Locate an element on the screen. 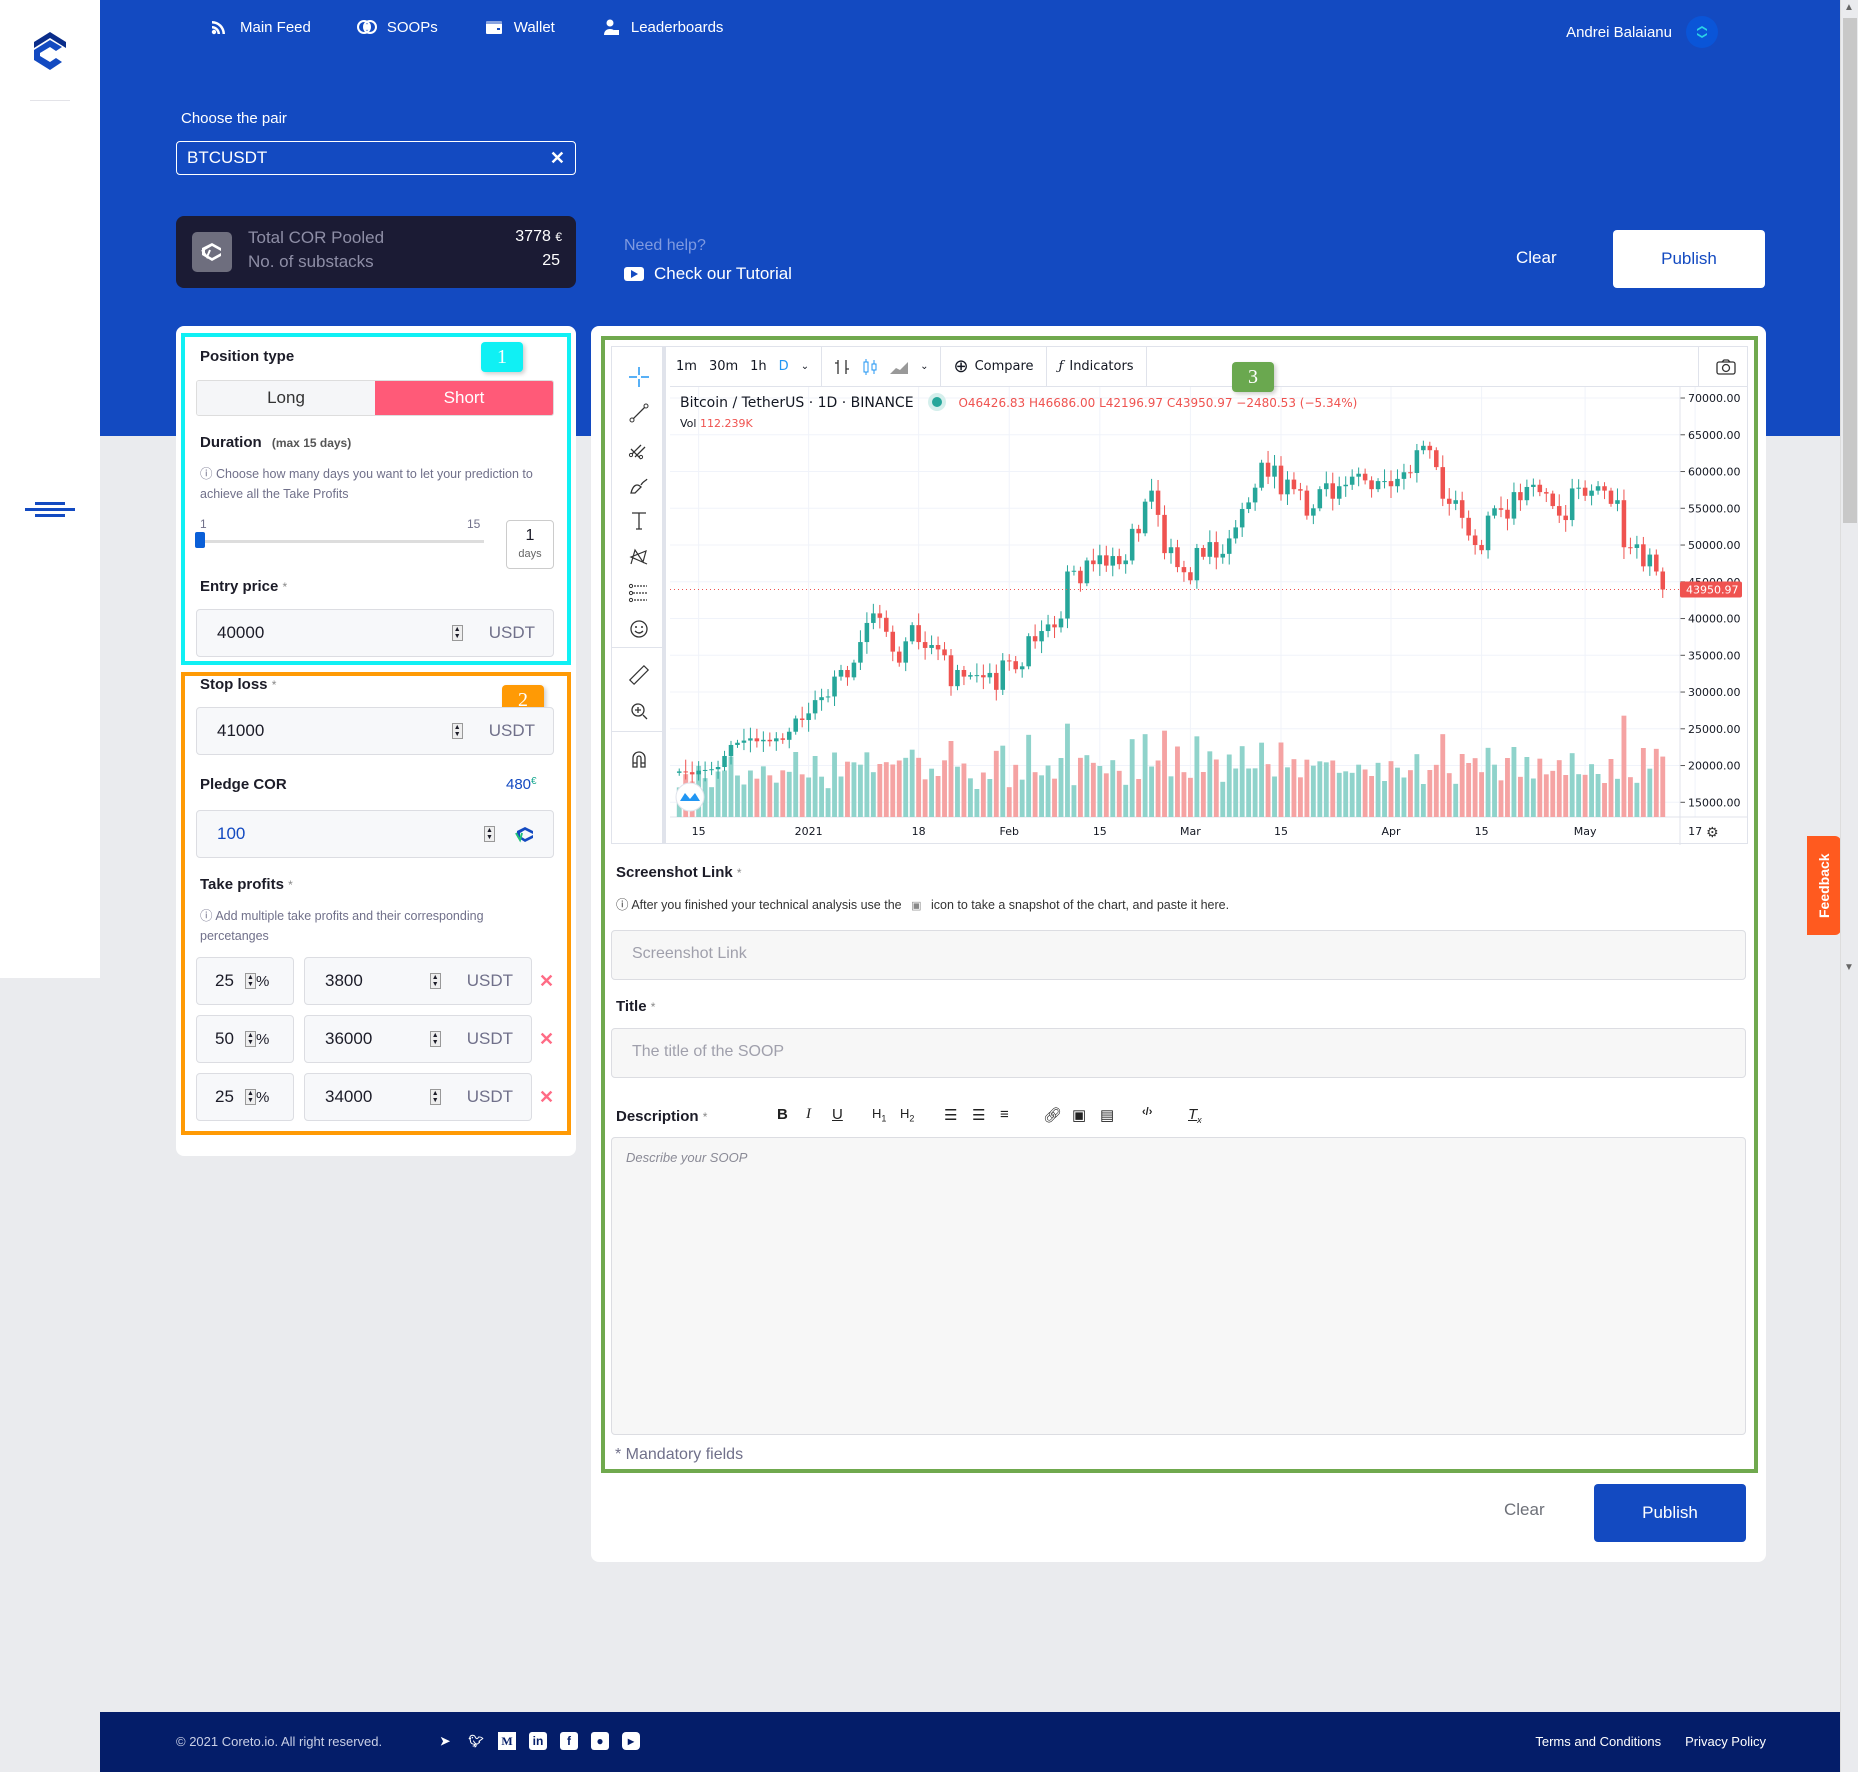  avatar is located at coordinates (1702, 32).